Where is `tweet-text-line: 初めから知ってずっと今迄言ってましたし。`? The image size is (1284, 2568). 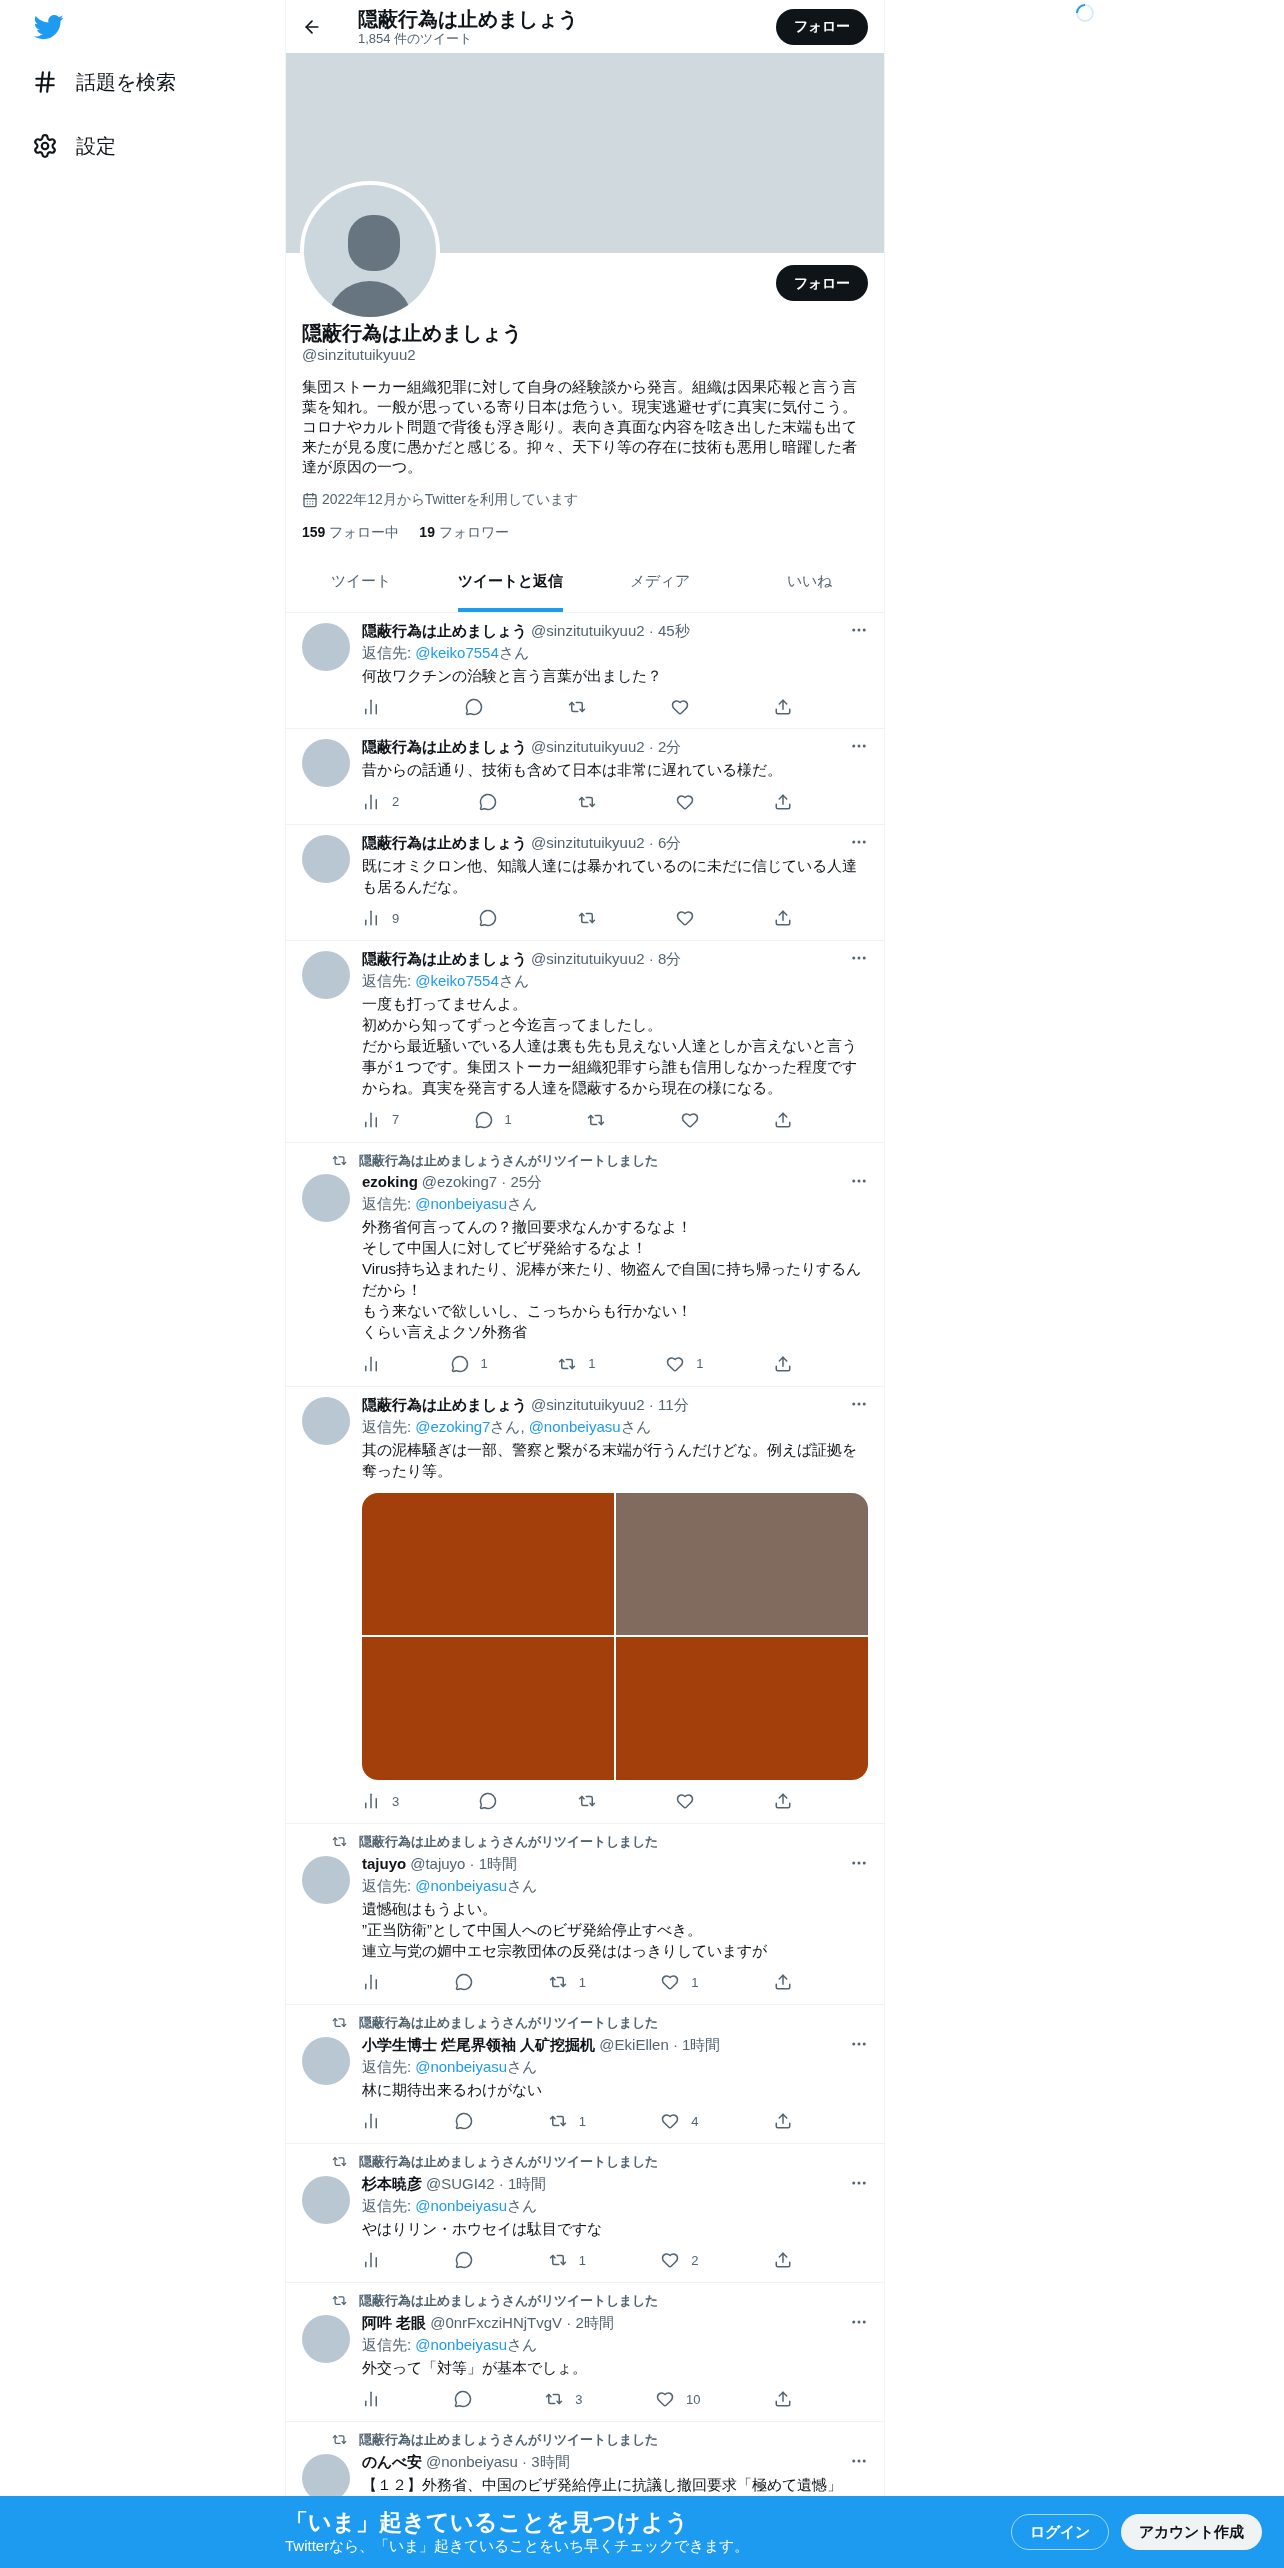 tweet-text-line: 初めから知ってずっと今迄言ってましたし。 is located at coordinates (512, 1025).